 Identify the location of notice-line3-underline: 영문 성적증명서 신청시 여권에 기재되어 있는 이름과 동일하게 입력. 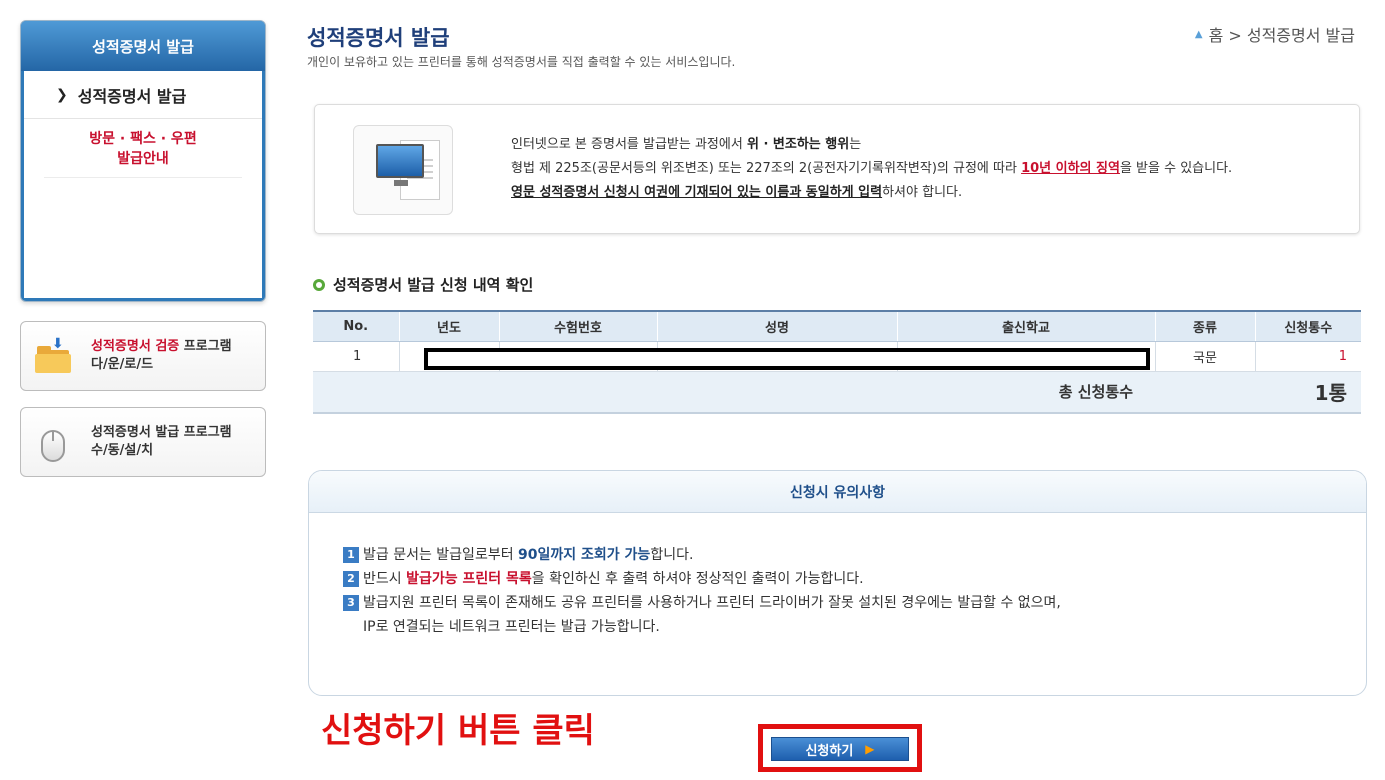
(697, 192).